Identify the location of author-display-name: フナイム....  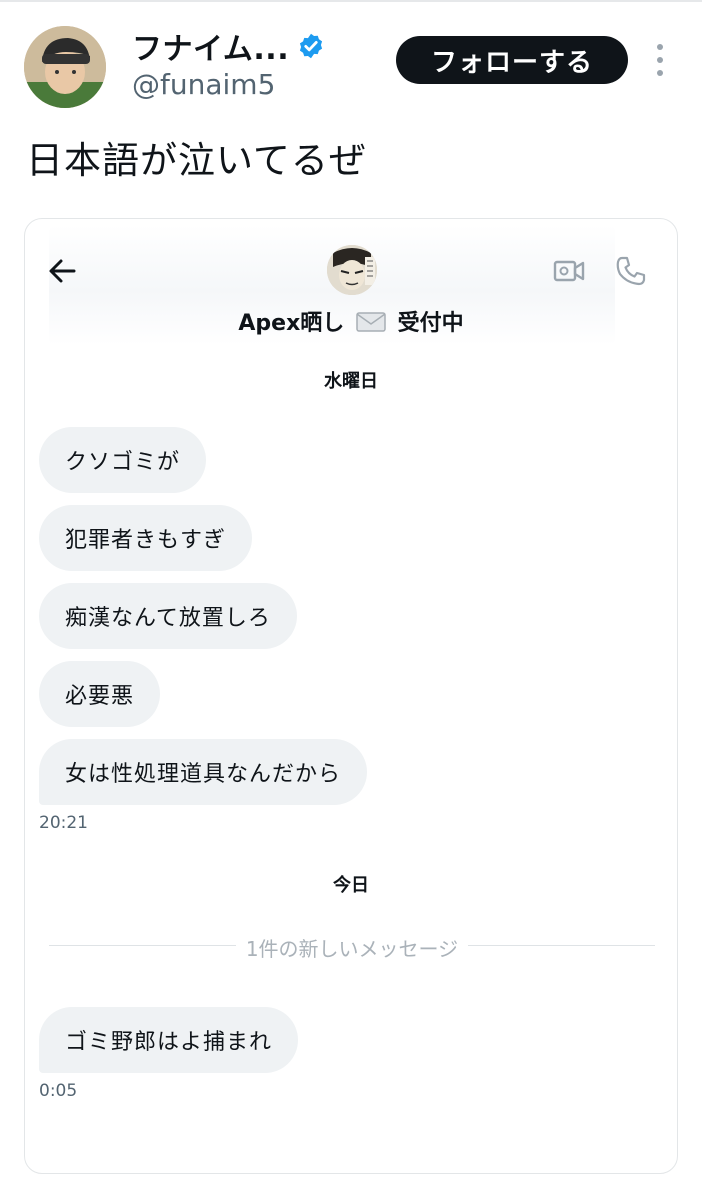
(210, 46).